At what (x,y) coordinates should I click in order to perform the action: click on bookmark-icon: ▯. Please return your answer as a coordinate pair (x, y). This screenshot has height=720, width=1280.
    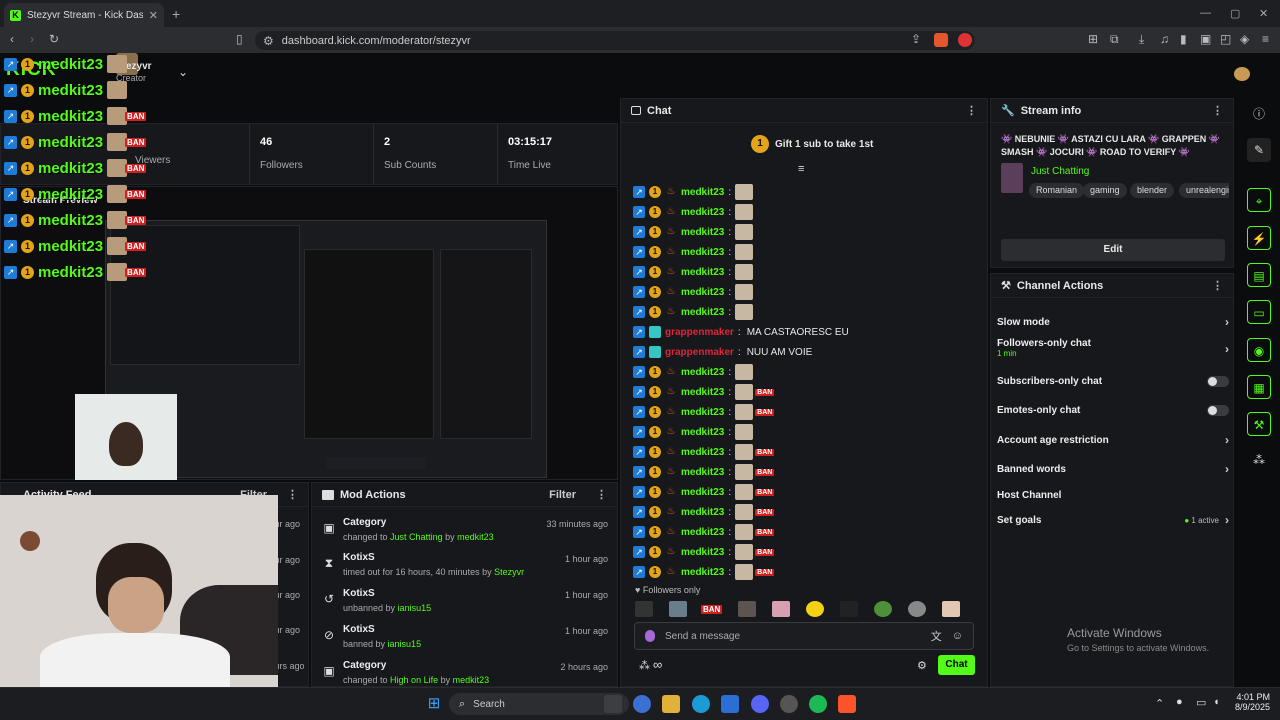
    Looking at the image, I should click on (239, 39).